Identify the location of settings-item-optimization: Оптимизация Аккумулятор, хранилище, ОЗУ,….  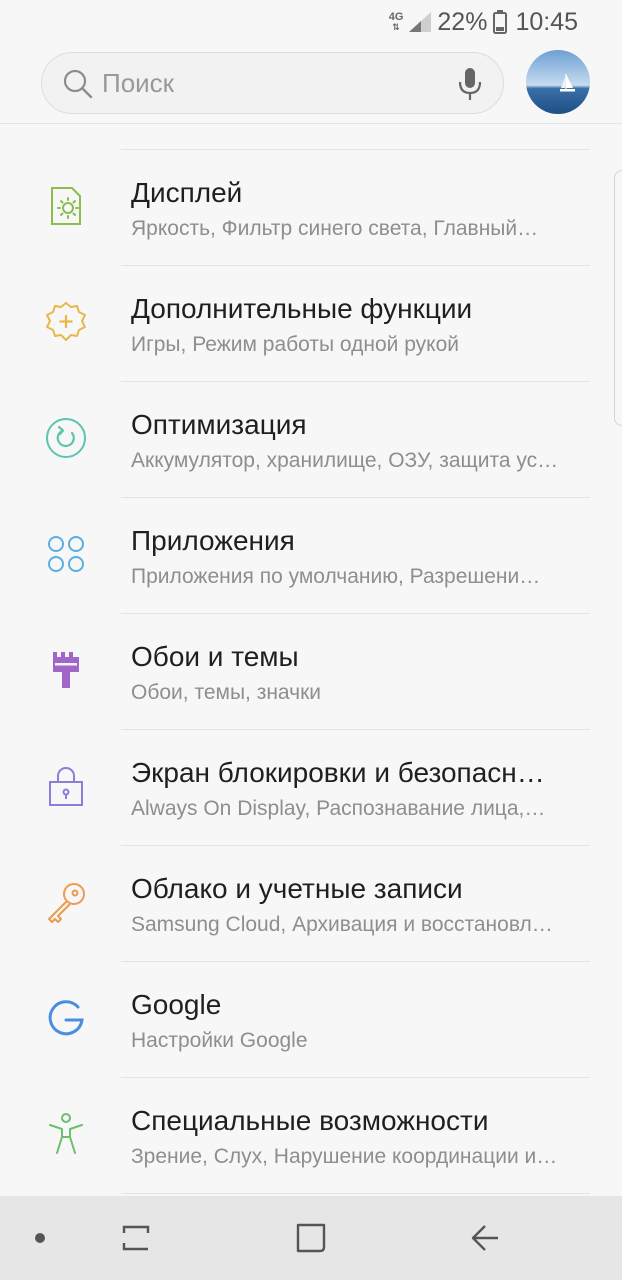
(311, 440).